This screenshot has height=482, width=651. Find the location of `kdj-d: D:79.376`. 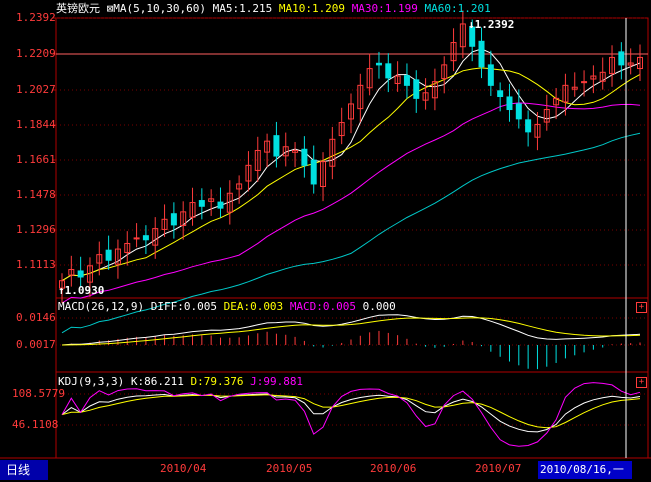

kdj-d: D:79.376 is located at coordinates (217, 381).